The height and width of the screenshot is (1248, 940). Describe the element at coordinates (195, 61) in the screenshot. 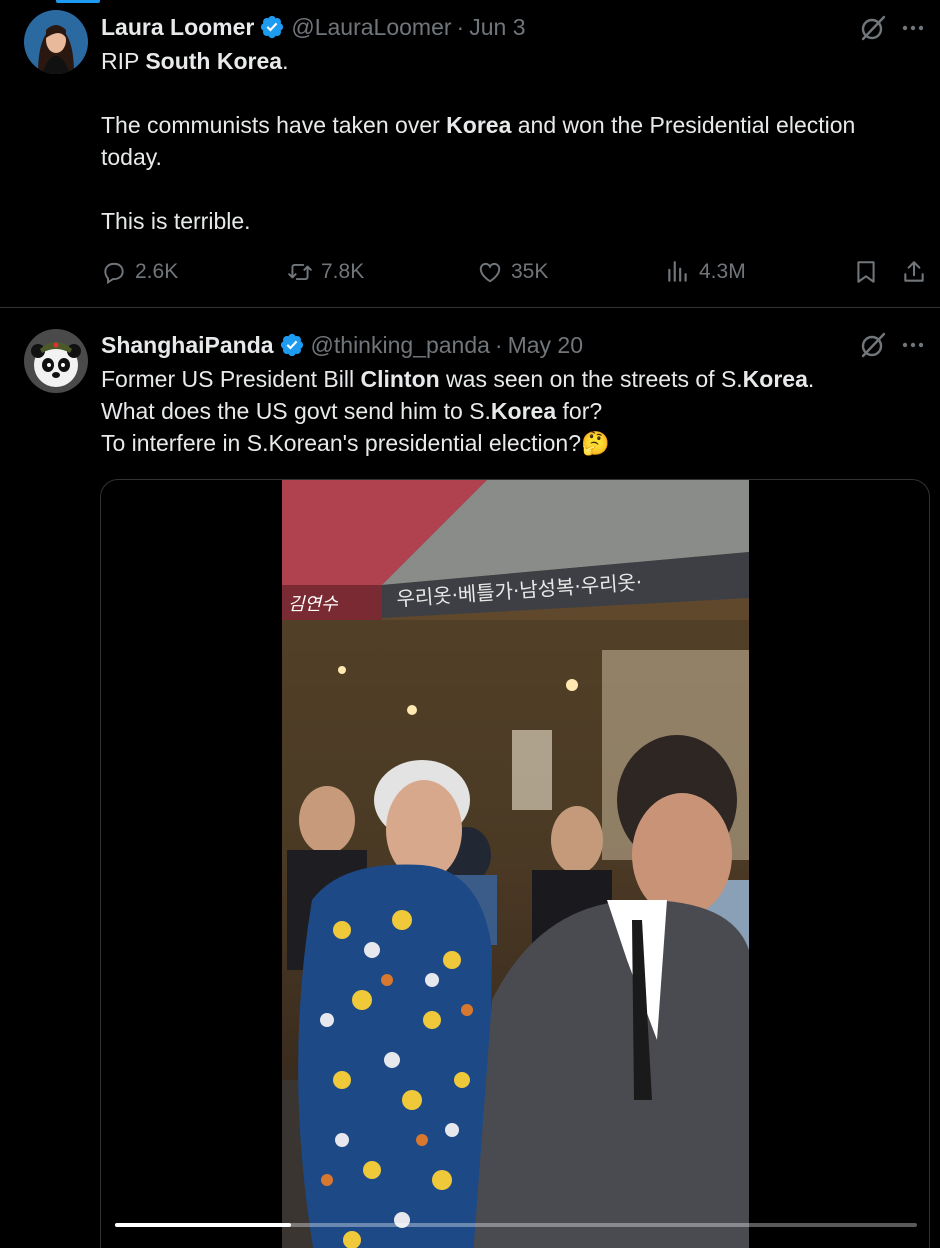

I see `tweet-text-line: RIP South Korea.` at that location.